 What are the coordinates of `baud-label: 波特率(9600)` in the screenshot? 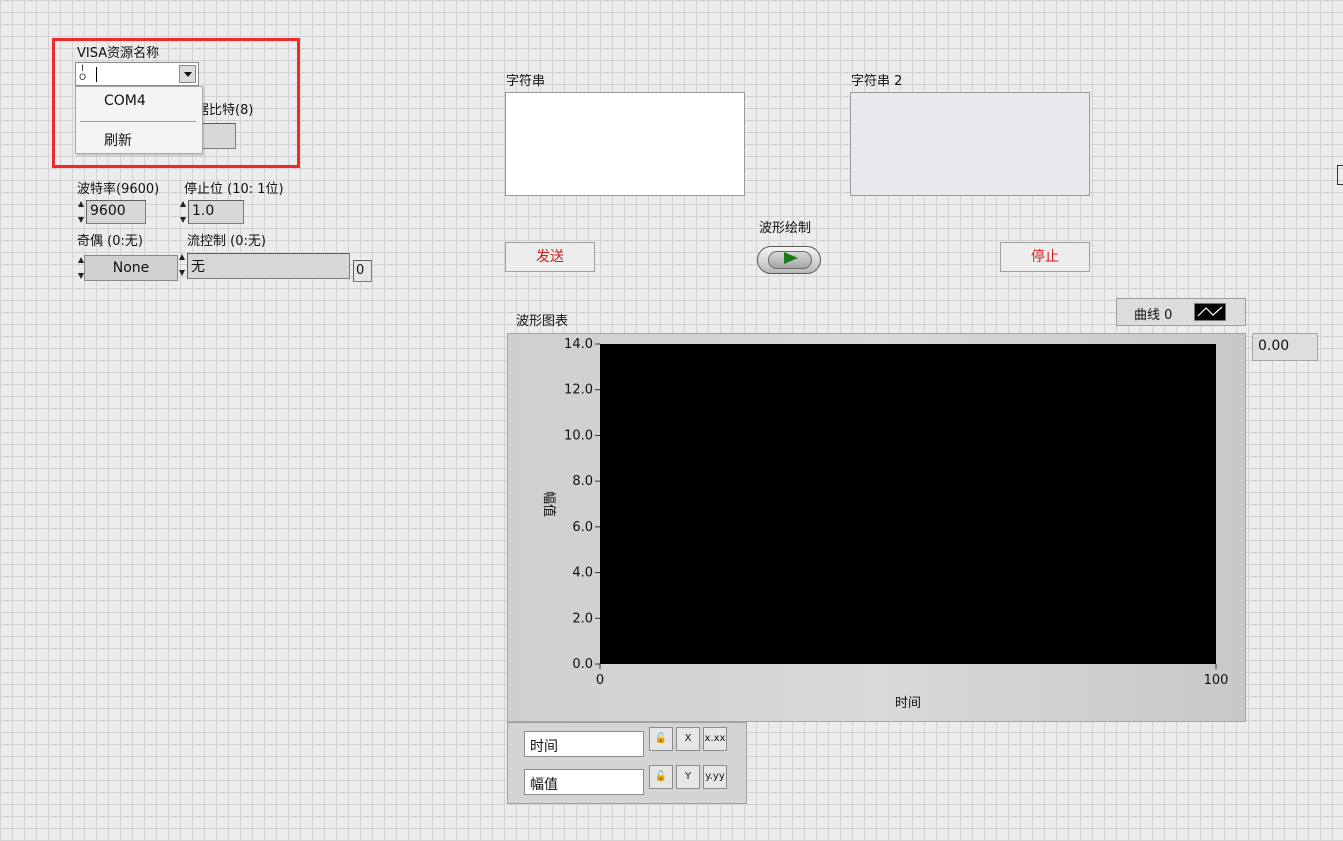 It's located at (118, 189).